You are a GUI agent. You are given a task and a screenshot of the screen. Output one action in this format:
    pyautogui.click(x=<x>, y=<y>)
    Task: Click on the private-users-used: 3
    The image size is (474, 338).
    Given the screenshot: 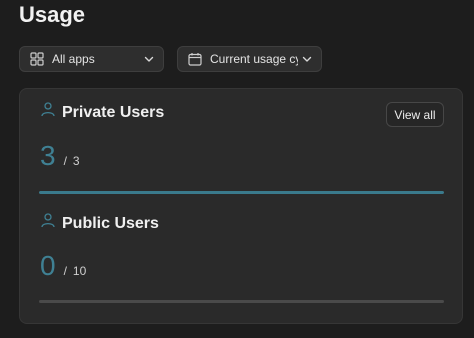 What is the action you would take?
    pyautogui.click(x=48, y=155)
    